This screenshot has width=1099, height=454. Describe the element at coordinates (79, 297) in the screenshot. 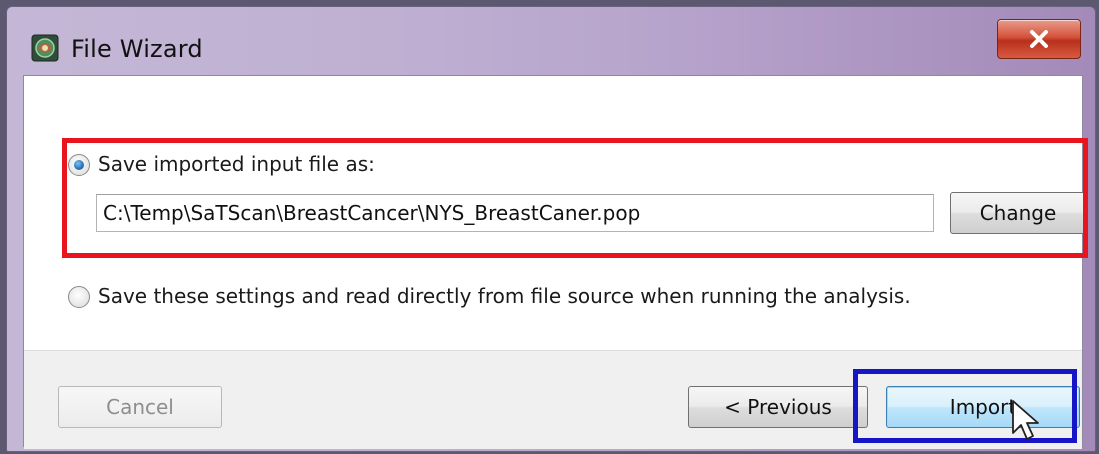

I see `read-directly-radio` at that location.